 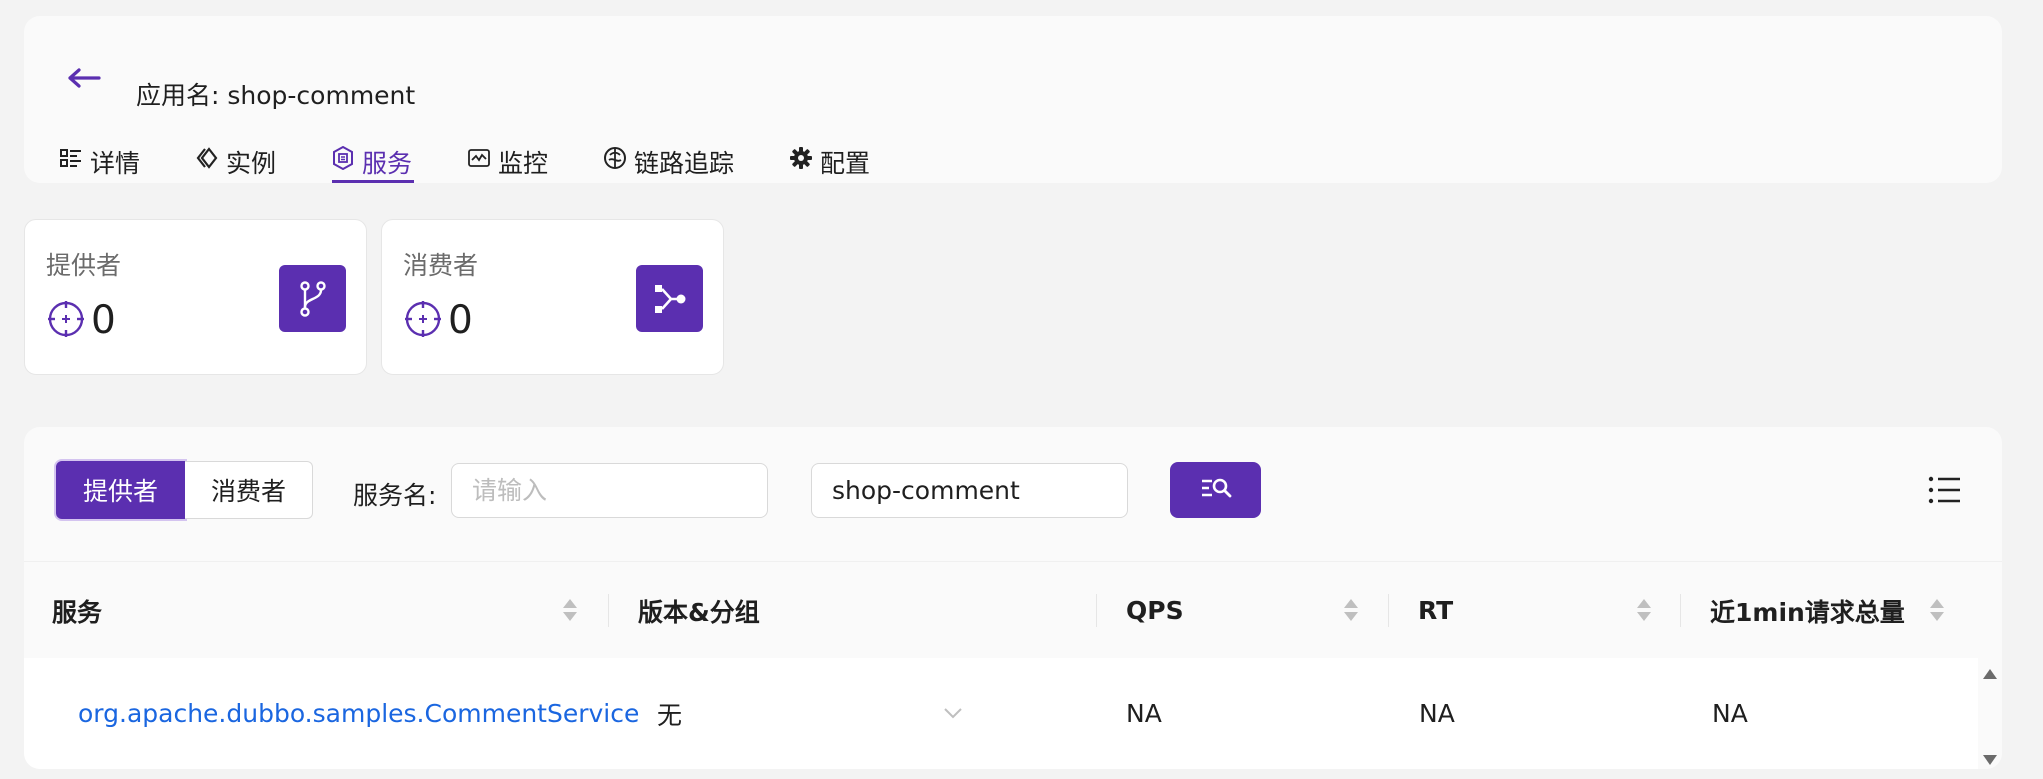 I want to click on provider-stat-card: 提供者 0, so click(x=195, y=297).